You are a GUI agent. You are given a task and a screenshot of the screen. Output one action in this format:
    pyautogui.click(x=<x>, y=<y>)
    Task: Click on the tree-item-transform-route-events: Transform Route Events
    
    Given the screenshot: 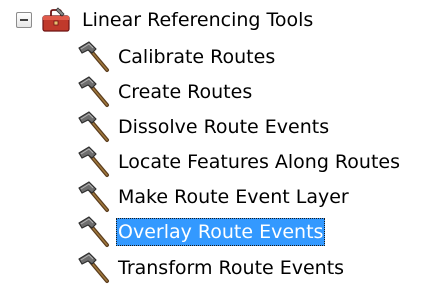 What is the action you would take?
    pyautogui.click(x=211, y=268)
    